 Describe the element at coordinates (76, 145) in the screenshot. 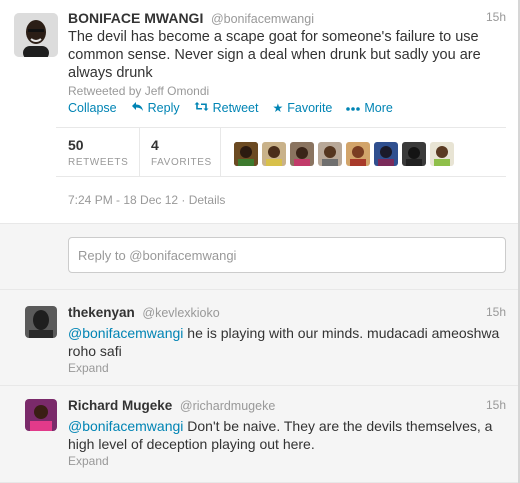

I see `retweets-count: 50` at that location.